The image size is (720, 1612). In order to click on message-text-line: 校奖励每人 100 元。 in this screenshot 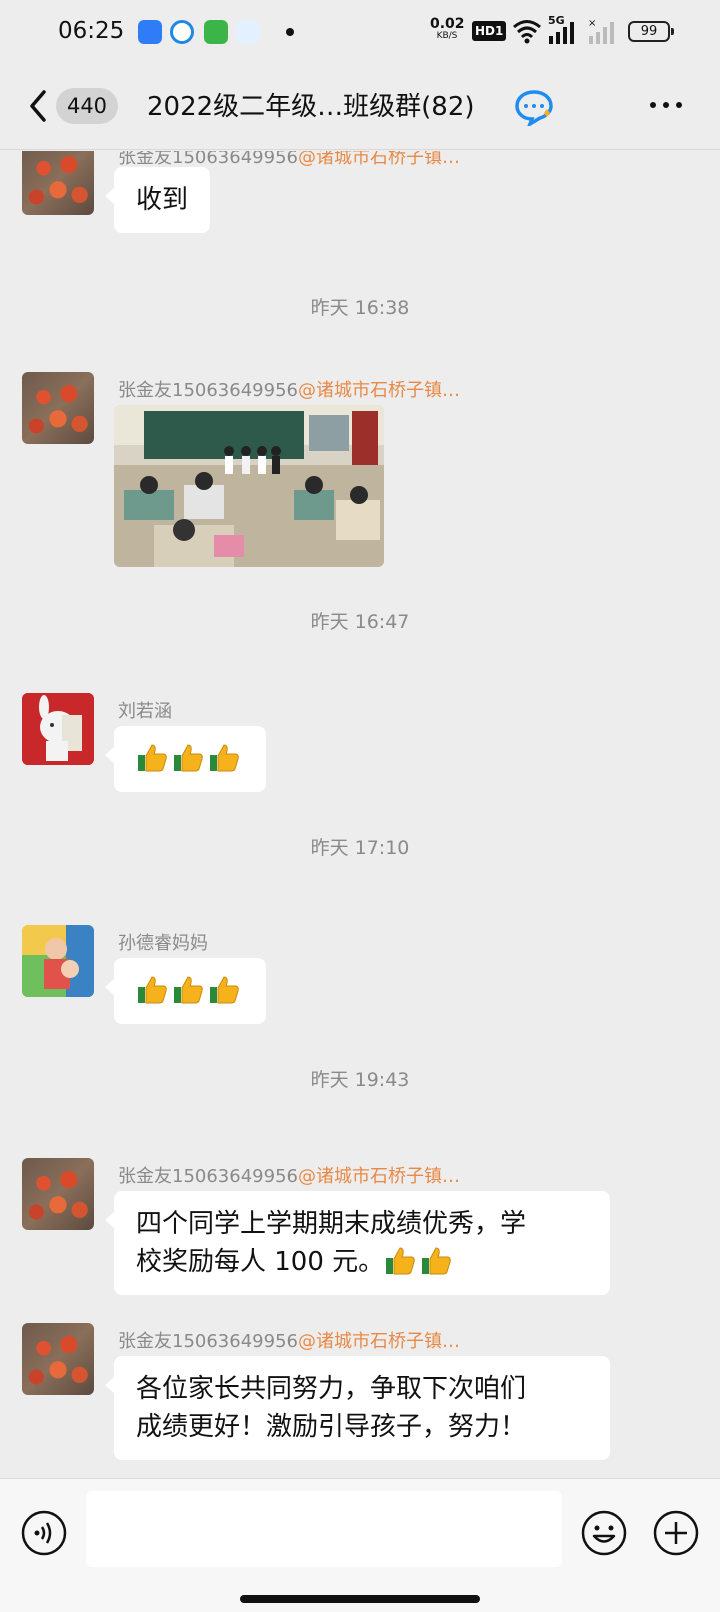, I will do `click(362, 1262)`.